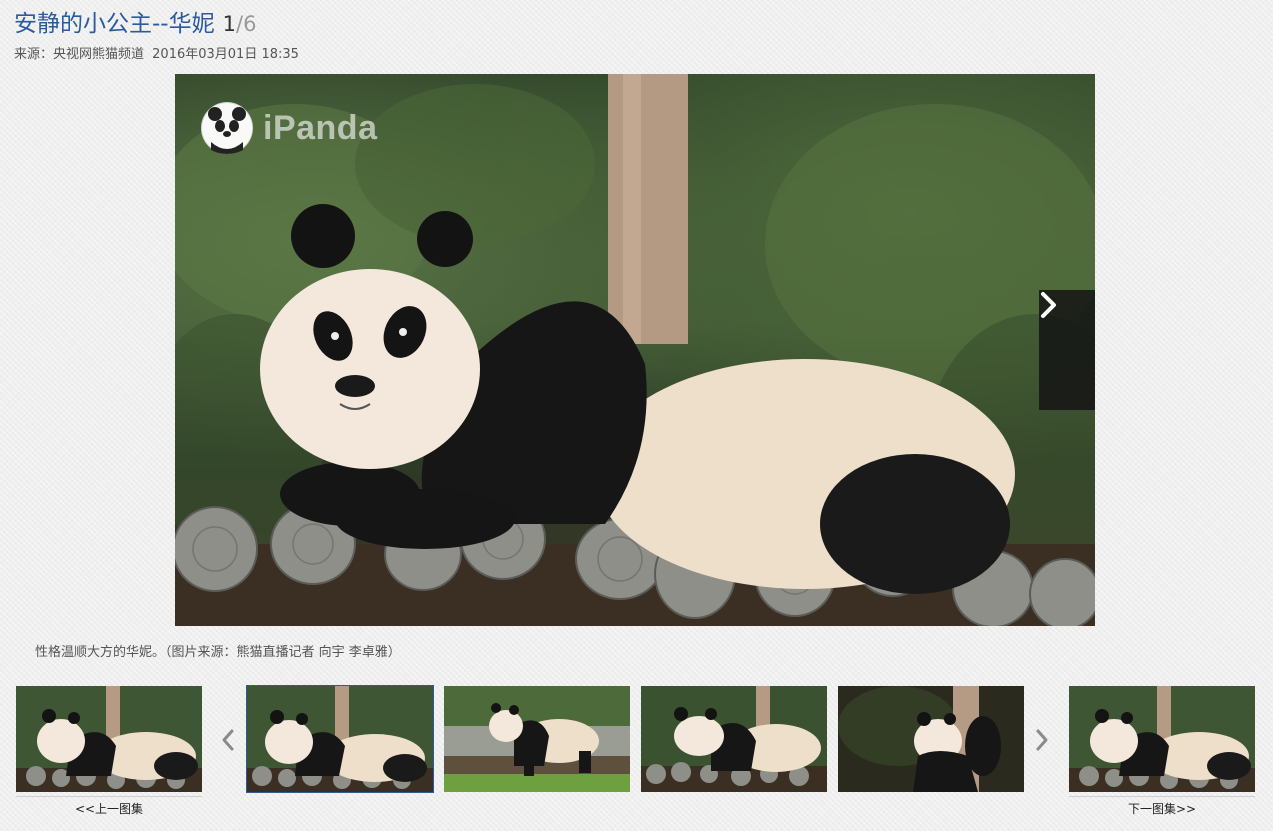 This screenshot has width=1273, height=831. I want to click on strip-next-button, so click(1042, 740).